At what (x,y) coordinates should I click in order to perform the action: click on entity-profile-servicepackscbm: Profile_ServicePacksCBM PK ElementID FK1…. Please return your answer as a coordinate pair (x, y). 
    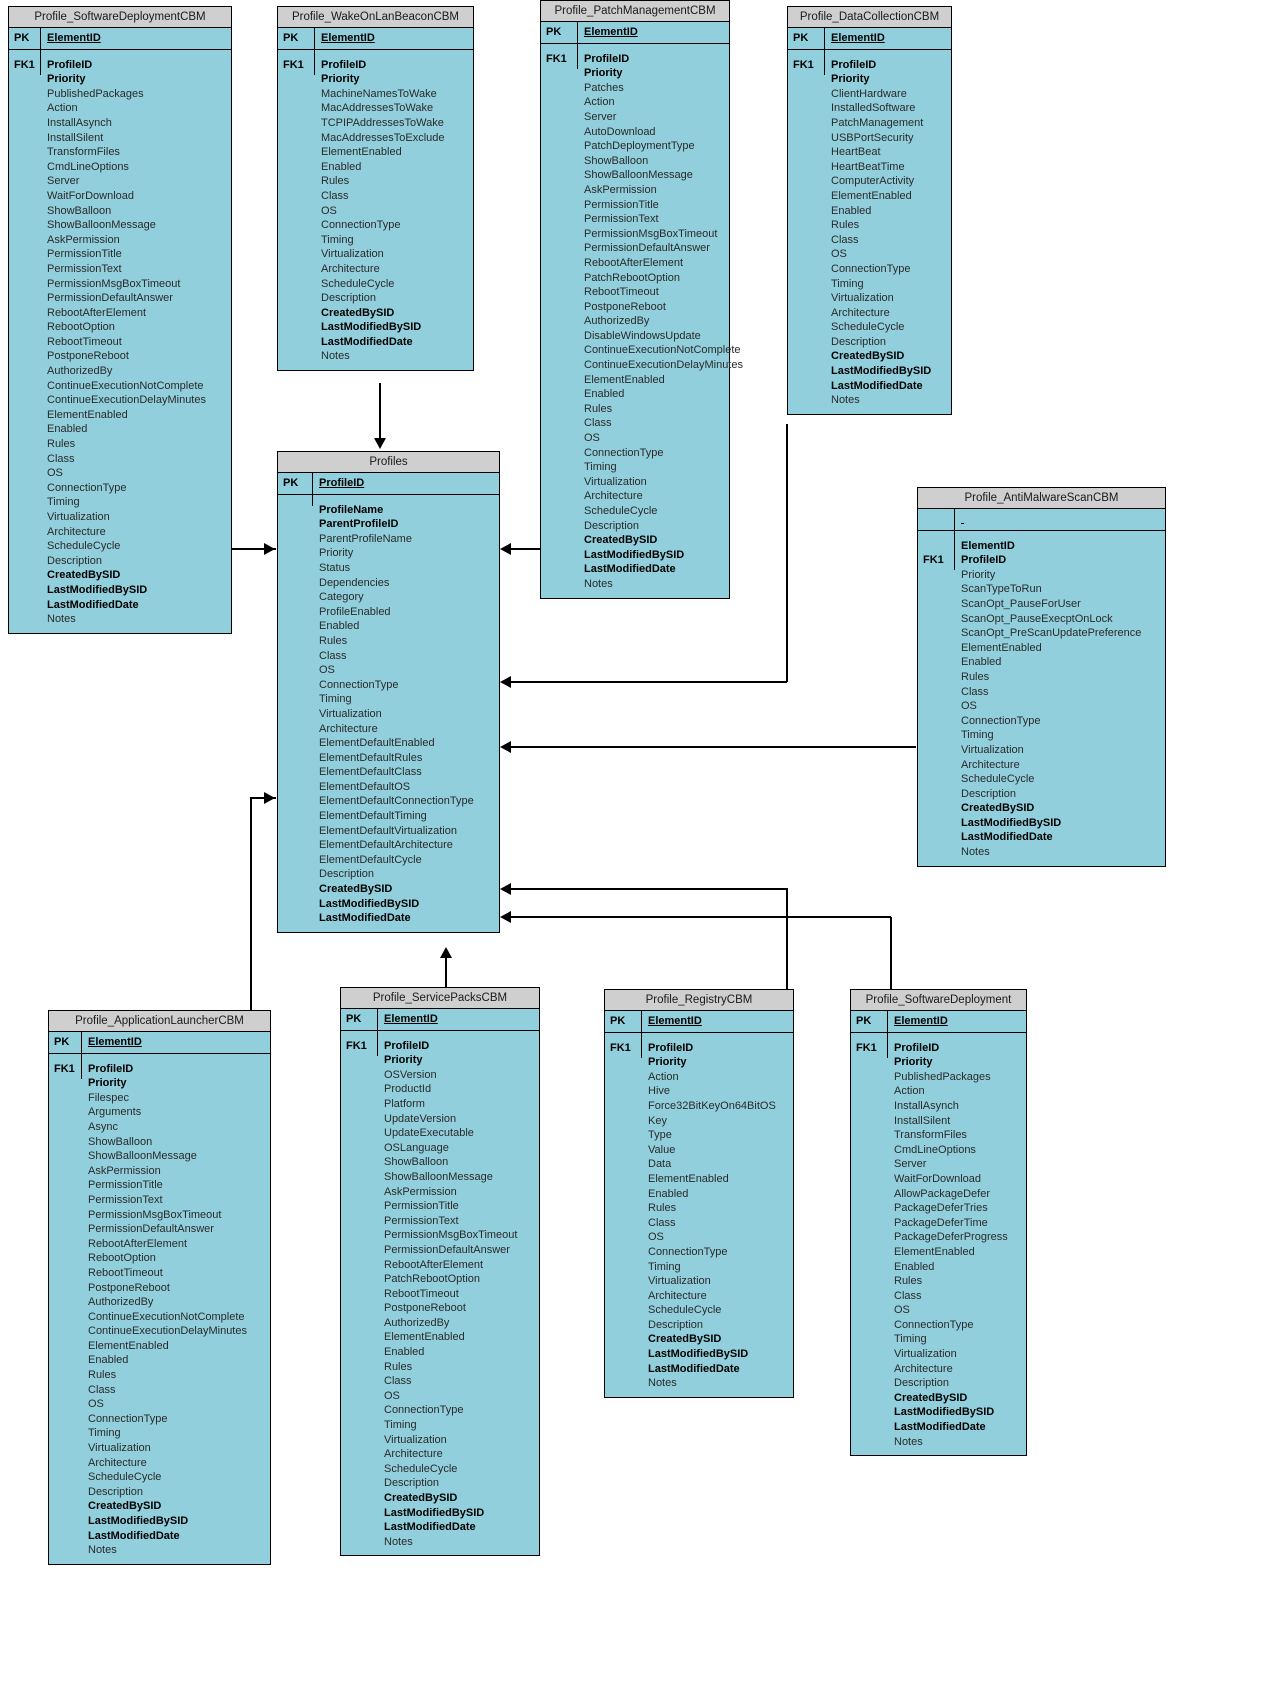
    Looking at the image, I should click on (440, 1272).